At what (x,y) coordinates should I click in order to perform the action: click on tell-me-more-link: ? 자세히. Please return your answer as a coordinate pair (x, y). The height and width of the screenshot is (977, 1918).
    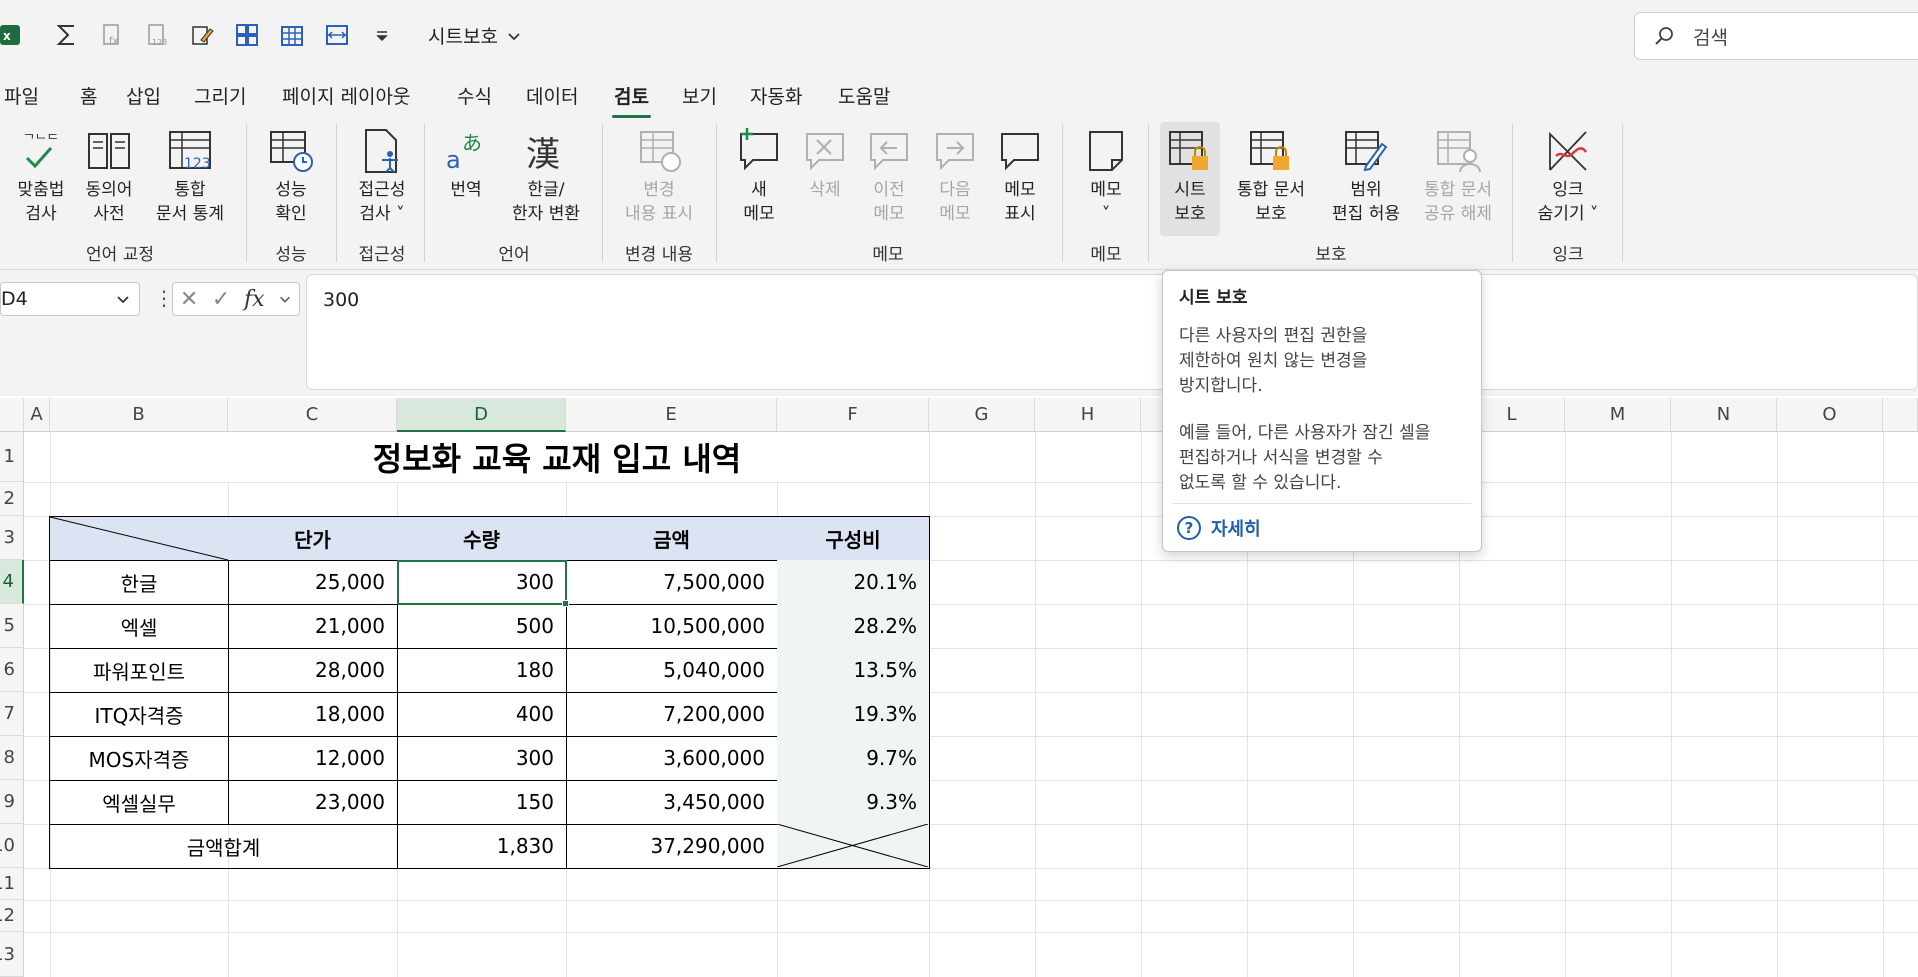
    Looking at the image, I should click on (1219, 528).